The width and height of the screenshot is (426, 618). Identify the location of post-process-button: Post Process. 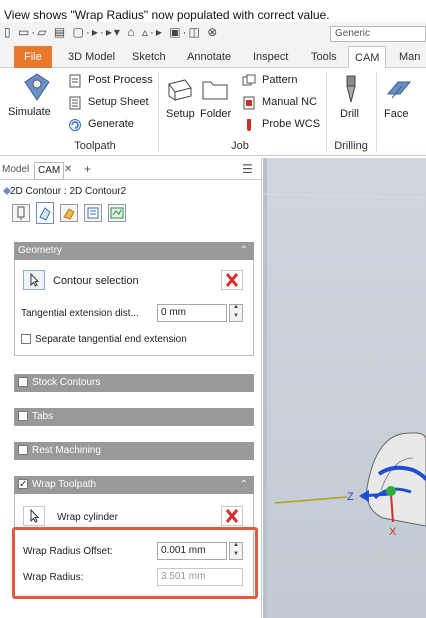
(120, 80).